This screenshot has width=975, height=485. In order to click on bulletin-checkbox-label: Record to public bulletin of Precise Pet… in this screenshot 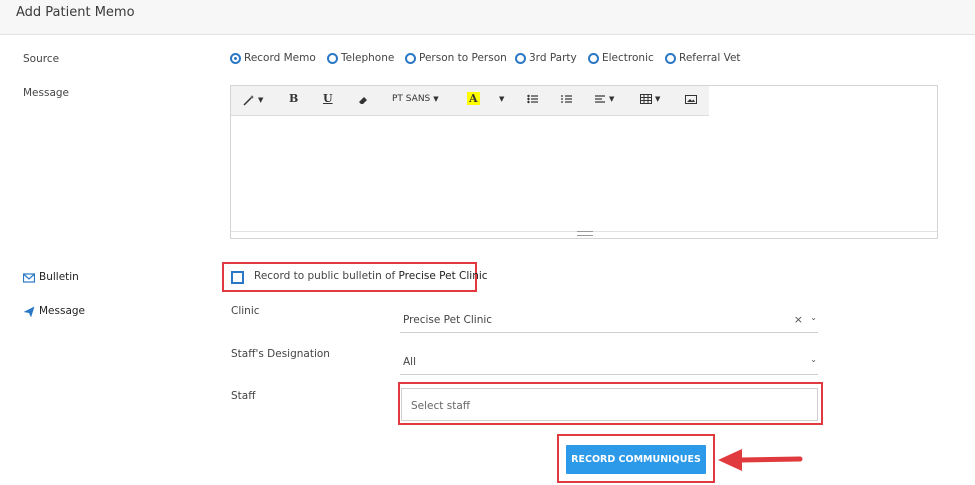, I will do `click(371, 276)`.